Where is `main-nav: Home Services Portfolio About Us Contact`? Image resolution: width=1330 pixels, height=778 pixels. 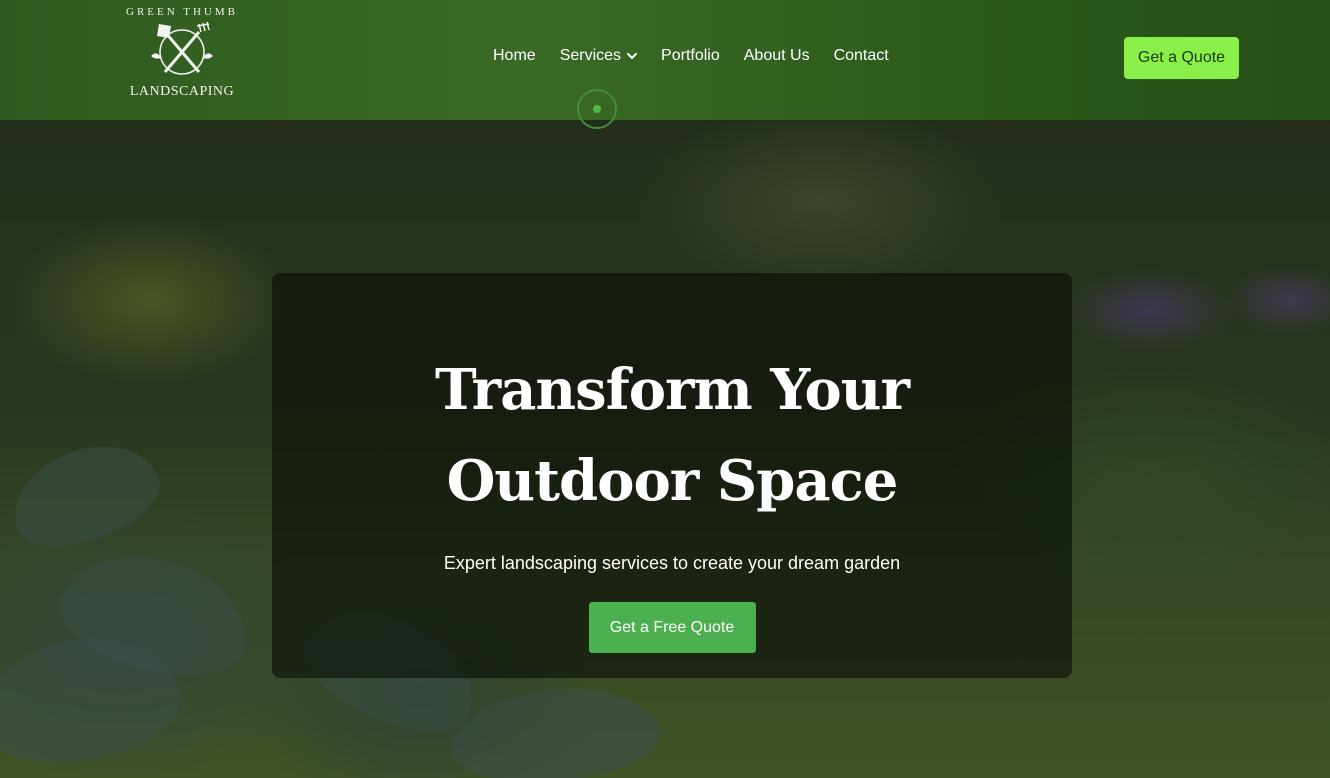 main-nav: Home Services Portfolio About Us Contact is located at coordinates (691, 56).